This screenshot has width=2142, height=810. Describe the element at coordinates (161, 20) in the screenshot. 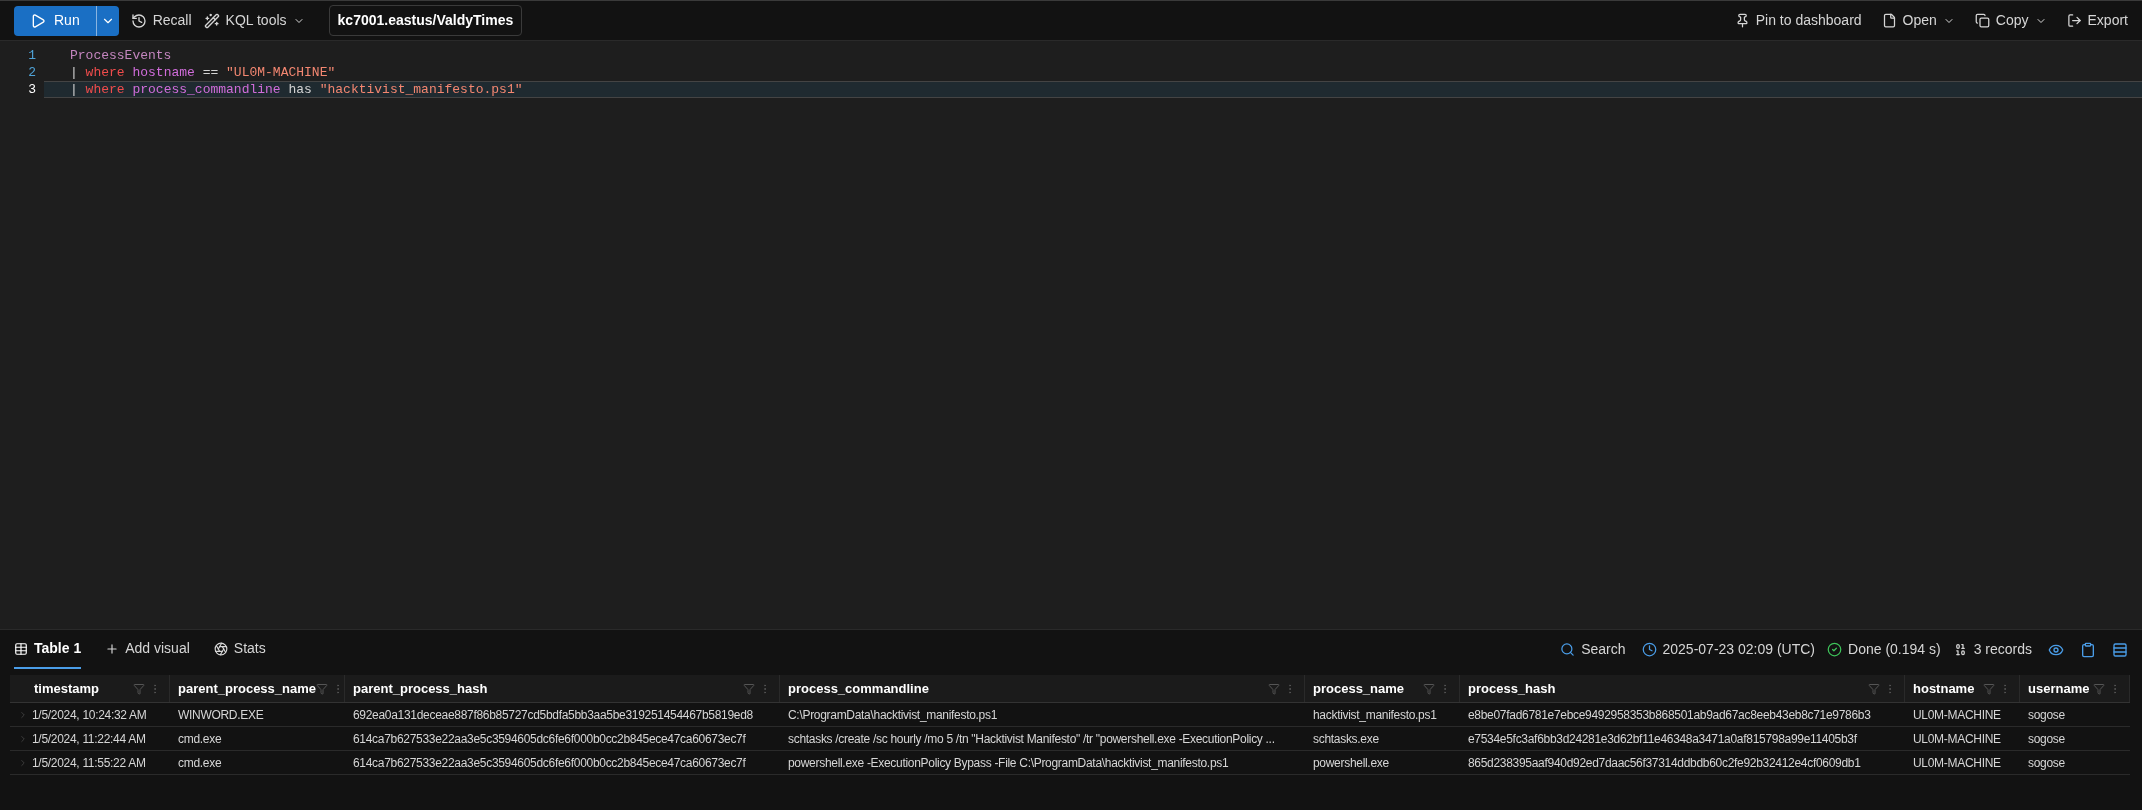

I see `recall-button: Recall` at that location.